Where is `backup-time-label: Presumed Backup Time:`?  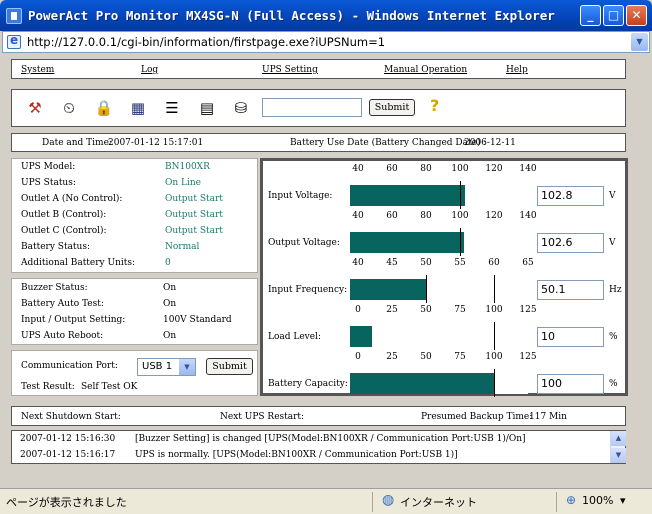 backup-time-label: Presumed Backup Time: is located at coordinates (477, 417).